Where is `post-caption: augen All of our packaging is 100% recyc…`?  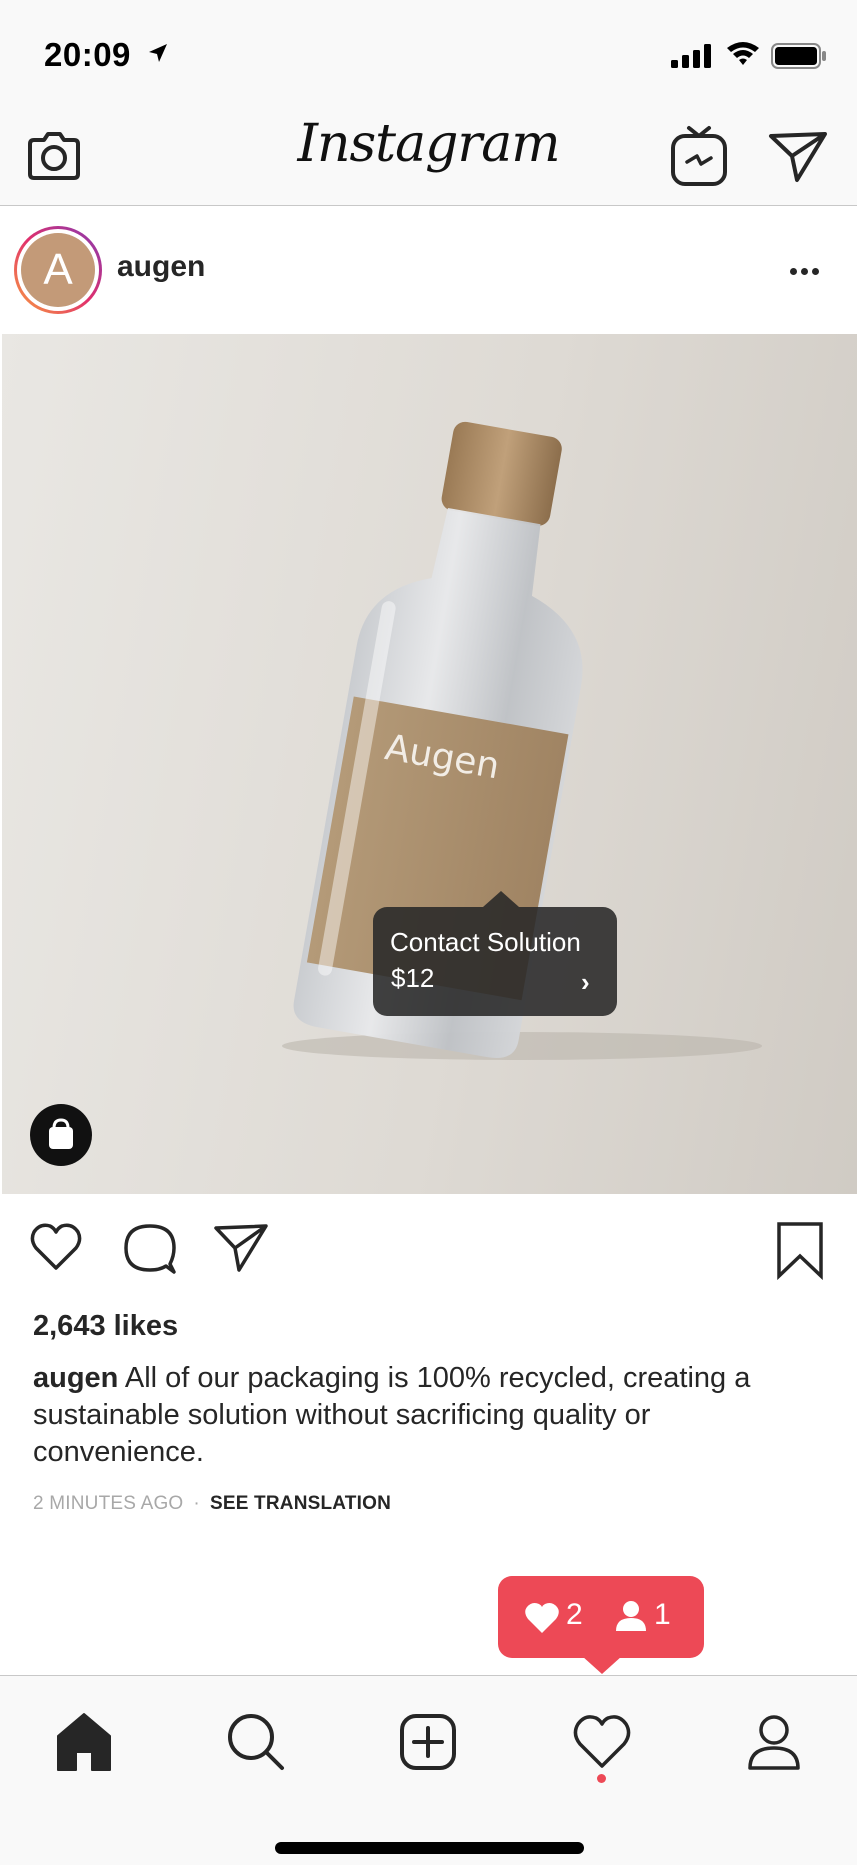 post-caption: augen All of our packaging is 100% recyc… is located at coordinates (428, 1415).